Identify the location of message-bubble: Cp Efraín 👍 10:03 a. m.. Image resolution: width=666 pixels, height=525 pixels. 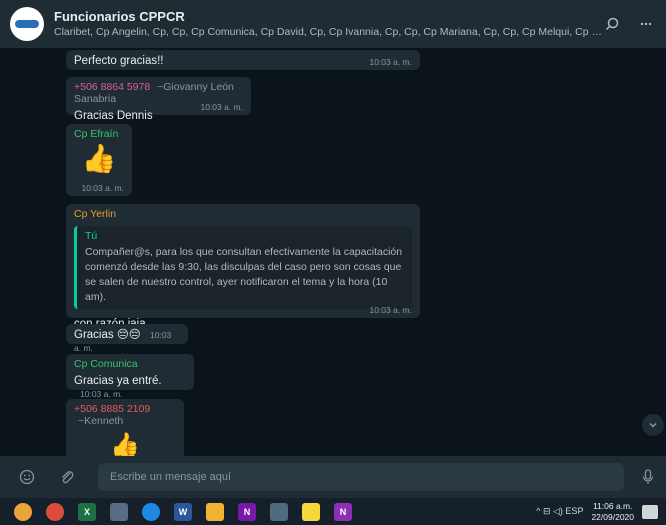
(99, 160).